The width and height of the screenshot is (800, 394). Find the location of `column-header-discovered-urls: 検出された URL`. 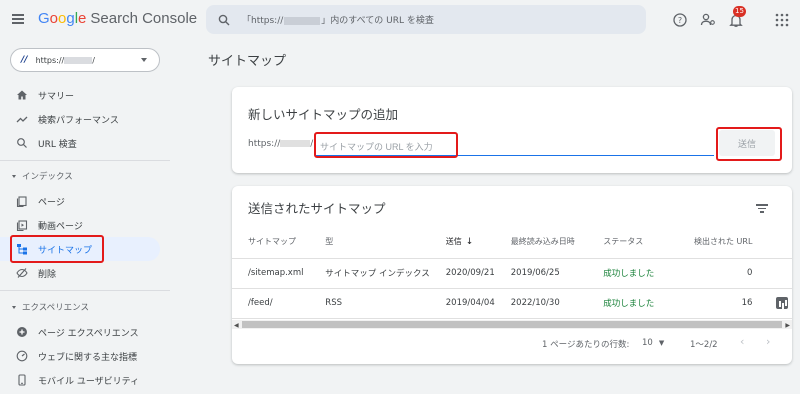

column-header-discovered-urls: 検出された URL is located at coordinates (716, 242).